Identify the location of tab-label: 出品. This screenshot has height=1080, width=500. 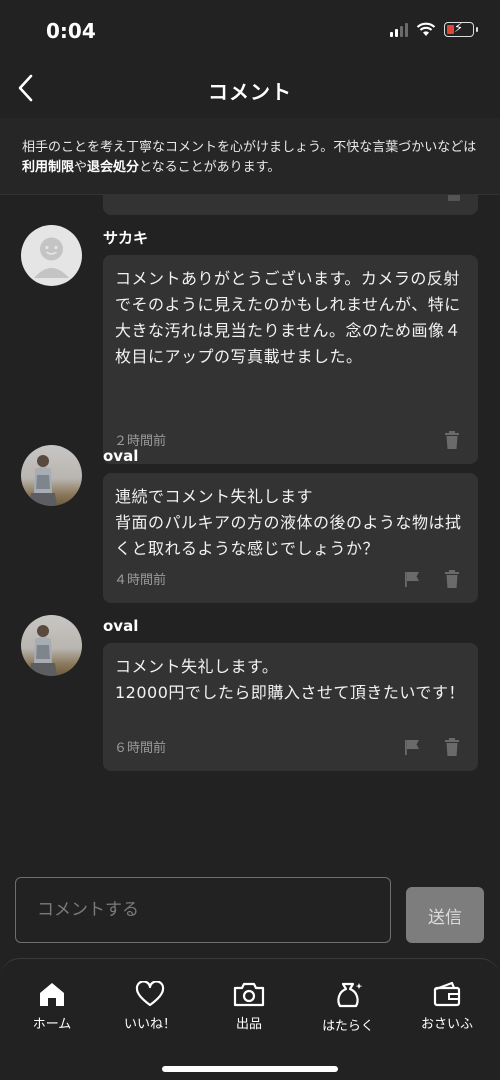
(248, 1024).